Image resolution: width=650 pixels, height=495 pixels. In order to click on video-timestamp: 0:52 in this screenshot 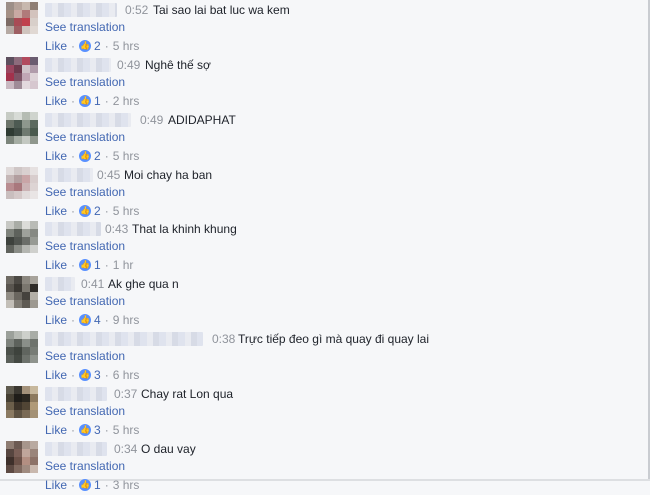, I will do `click(136, 10)`.